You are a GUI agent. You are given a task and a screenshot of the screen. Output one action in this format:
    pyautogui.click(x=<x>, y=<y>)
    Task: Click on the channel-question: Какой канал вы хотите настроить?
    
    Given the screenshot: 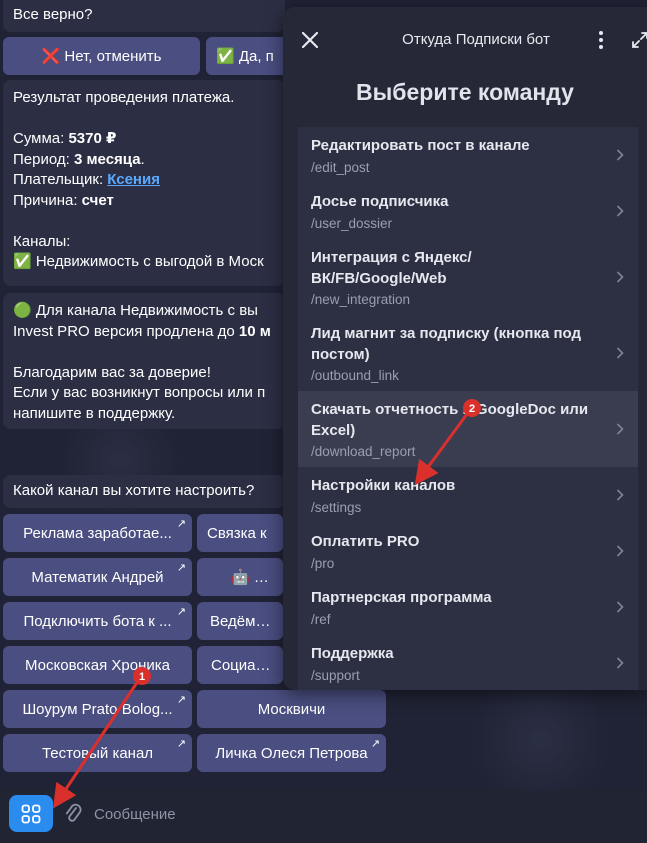 What is the action you would take?
    pyautogui.click(x=134, y=490)
    